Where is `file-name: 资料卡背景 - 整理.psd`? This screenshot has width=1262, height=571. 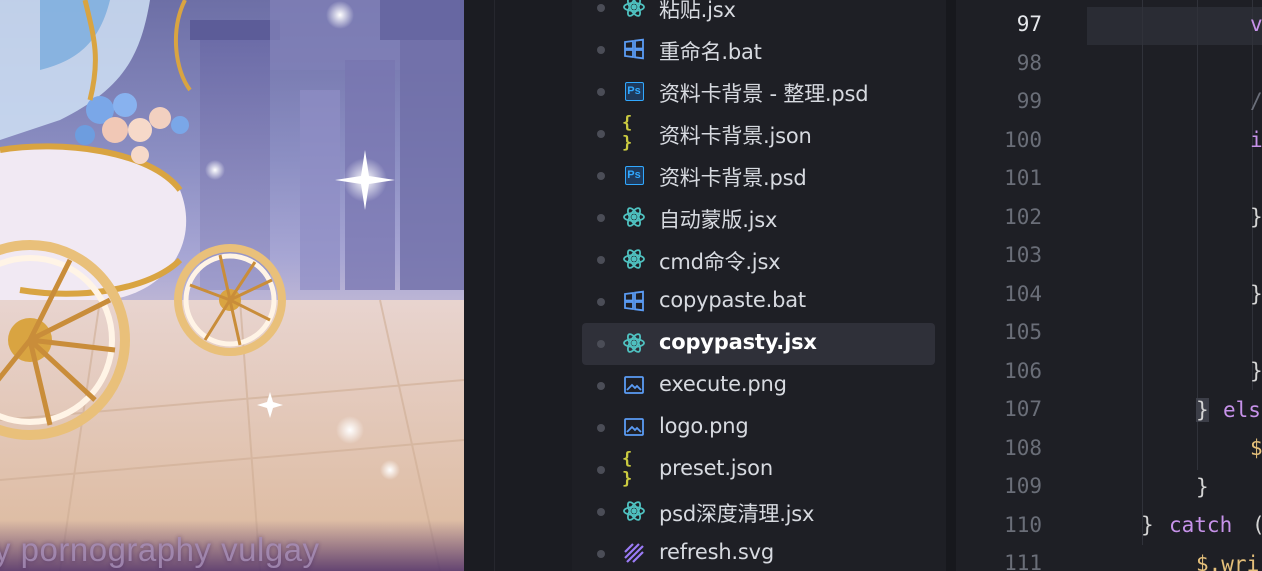
file-name: 资料卡背景 - 整理.psd is located at coordinates (764, 94).